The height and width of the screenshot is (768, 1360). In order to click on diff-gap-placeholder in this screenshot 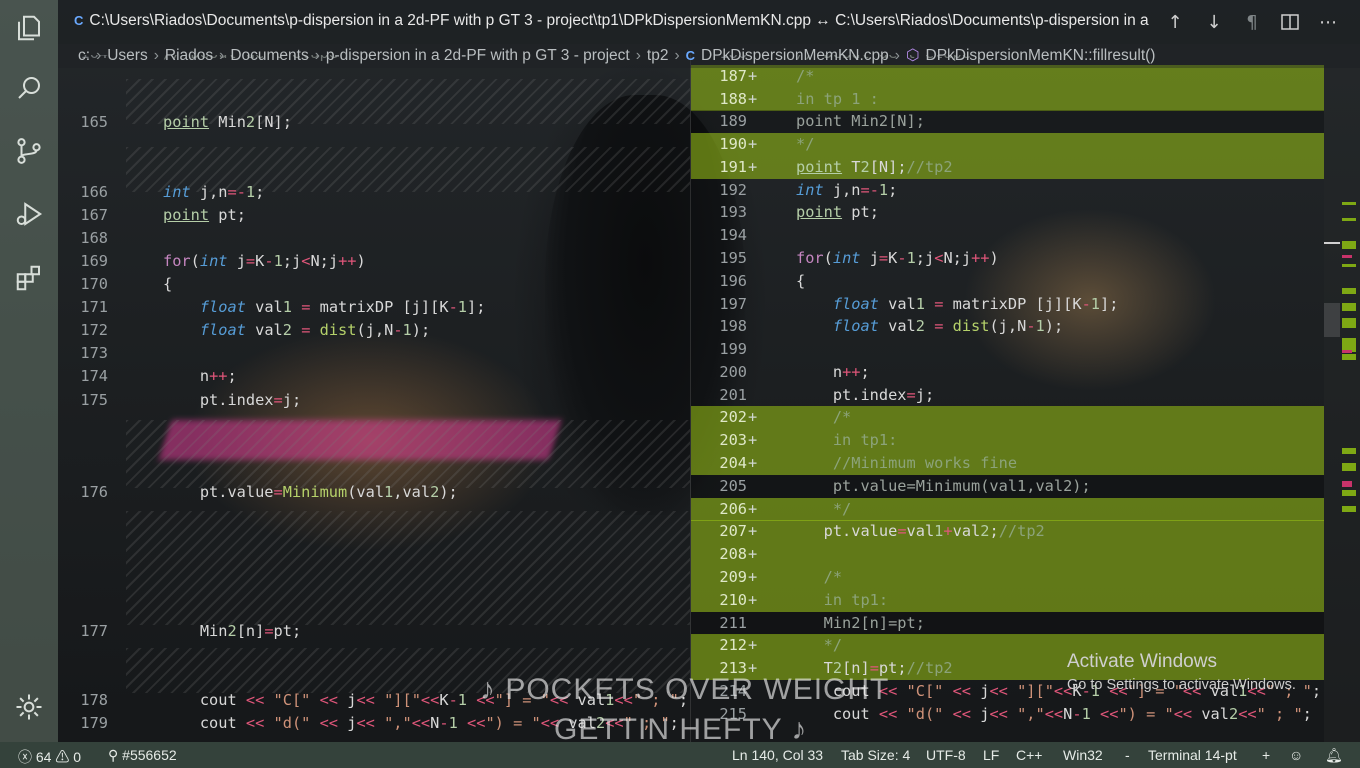, I will do `click(408, 454)`.